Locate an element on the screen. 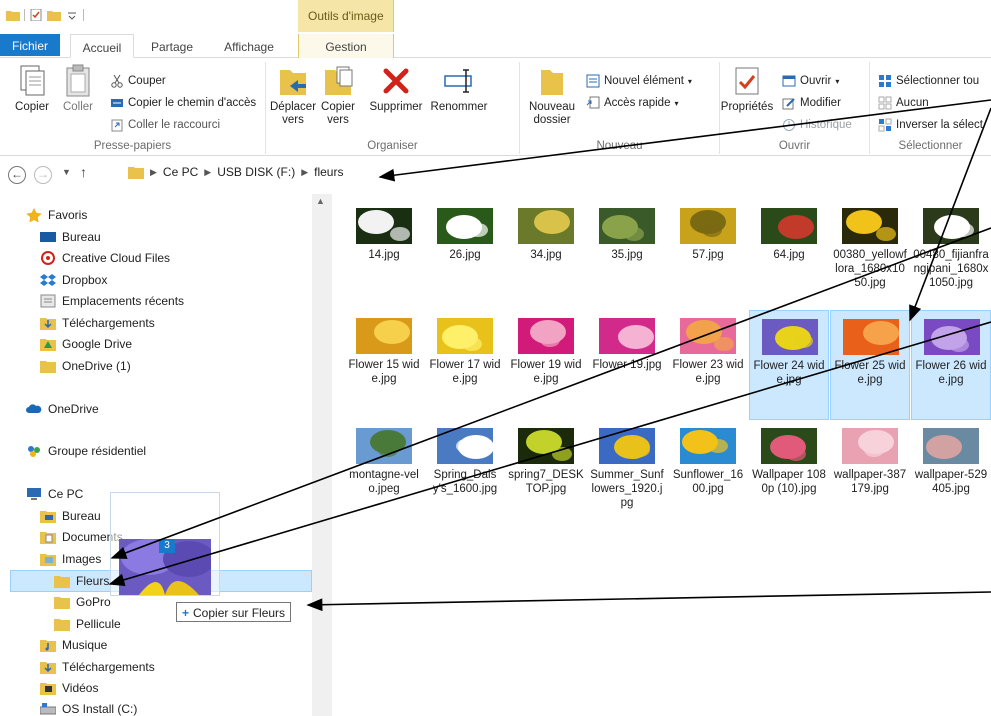 This screenshot has width=991, height=716. file-item: montagne-velo.jpeg is located at coordinates (384, 475).